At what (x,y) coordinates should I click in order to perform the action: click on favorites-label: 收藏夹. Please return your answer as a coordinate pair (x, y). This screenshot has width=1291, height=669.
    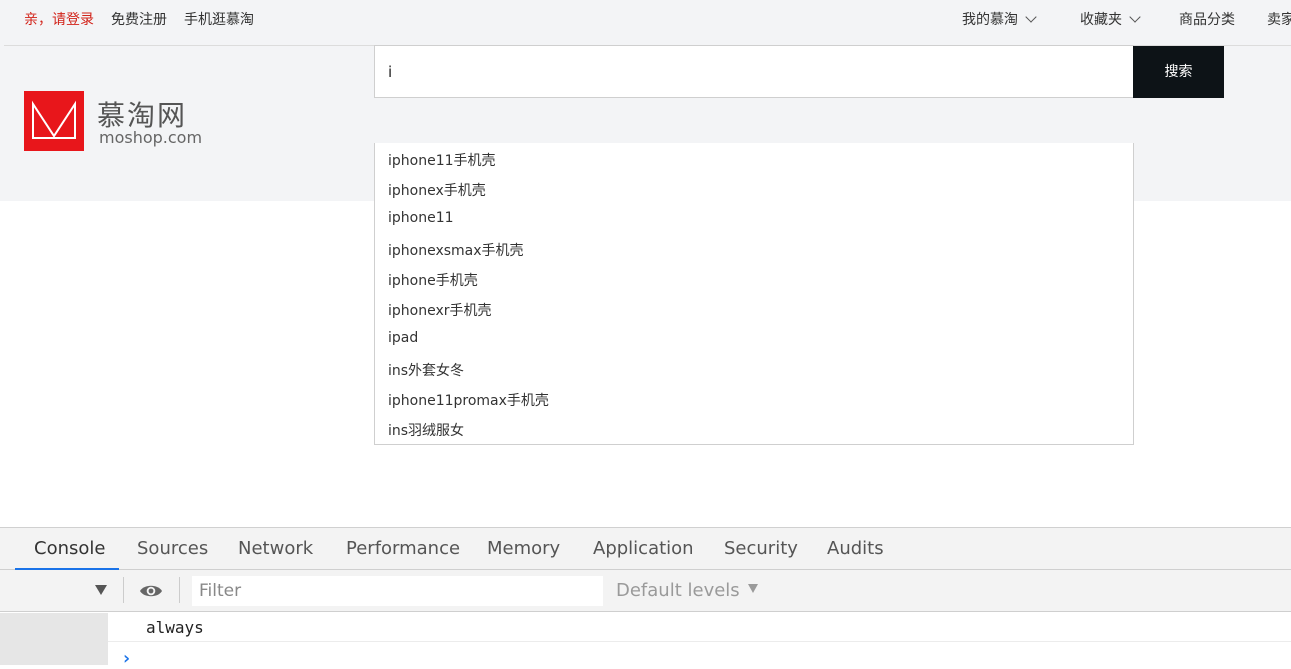
    Looking at the image, I should click on (1101, 20).